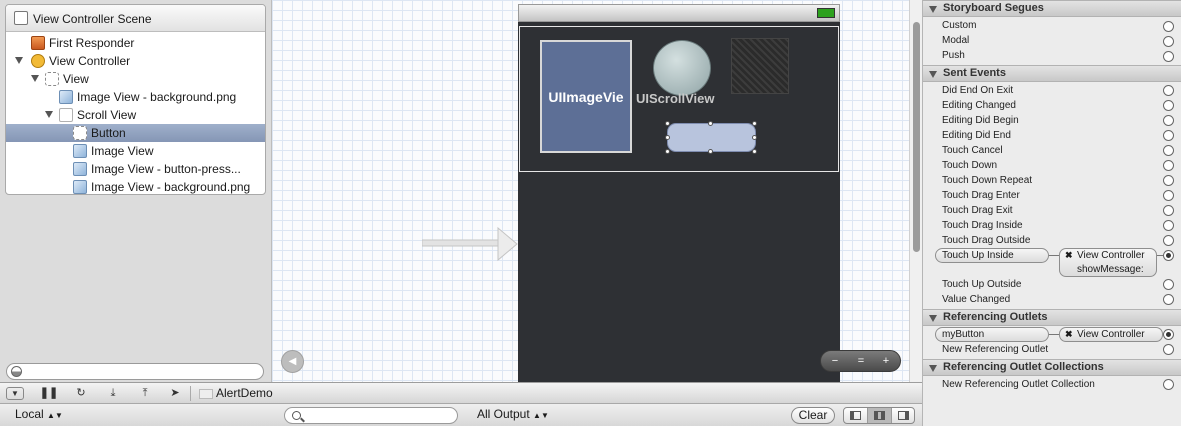 This screenshot has height=426, width=1181. What do you see at coordinates (171, 187) in the screenshot?
I see `tree-item-label: Image View - background.png` at bounding box center [171, 187].